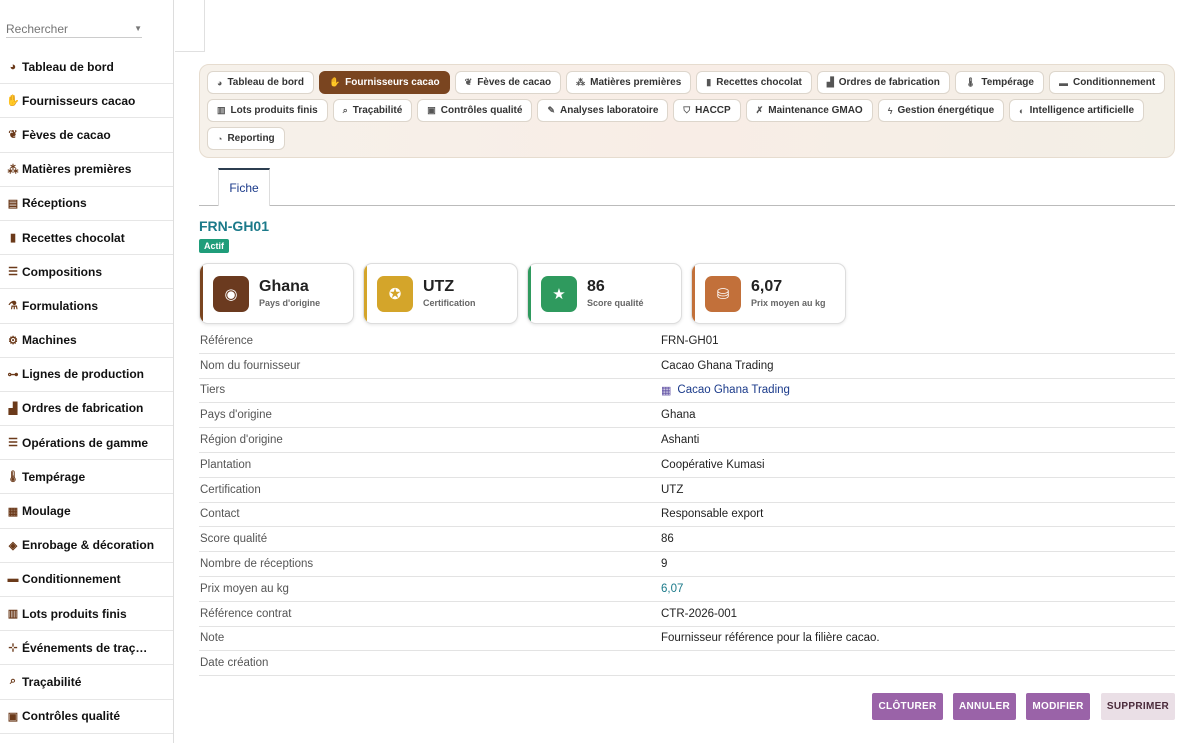  Describe the element at coordinates (392, 82) in the screenshot. I see `nav-button-label: Fournisseurs cacao` at that location.